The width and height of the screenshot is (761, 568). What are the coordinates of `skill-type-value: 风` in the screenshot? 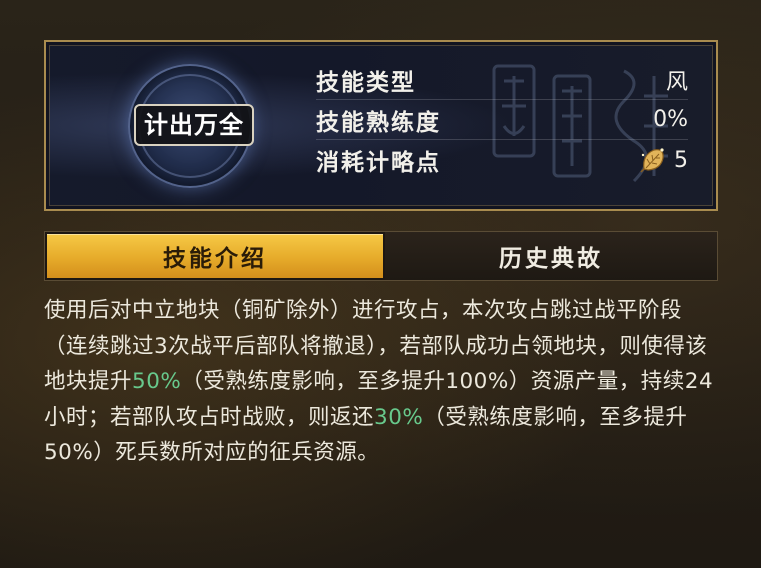 It's located at (676, 82).